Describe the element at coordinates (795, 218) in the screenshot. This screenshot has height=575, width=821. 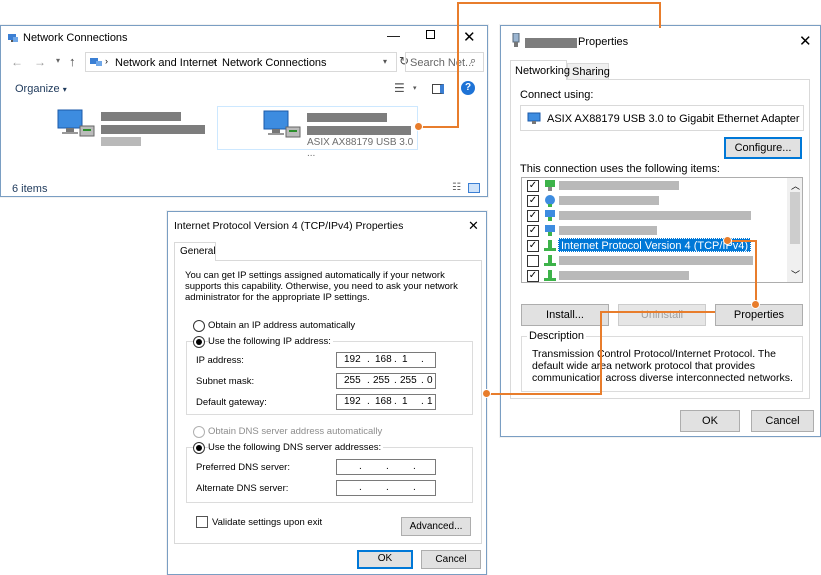
I see `scrollbar-thumb` at that location.